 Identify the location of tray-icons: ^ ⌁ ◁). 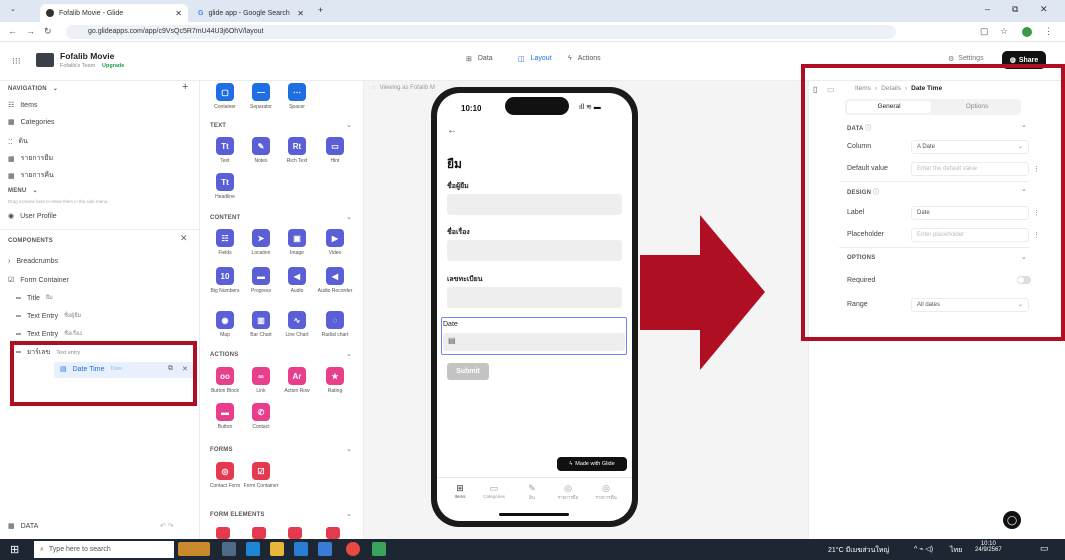
(923, 549).